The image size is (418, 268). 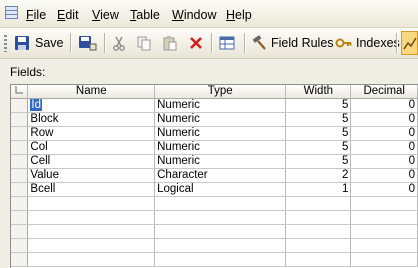 I want to click on column-header-name: Name, so click(x=91, y=92).